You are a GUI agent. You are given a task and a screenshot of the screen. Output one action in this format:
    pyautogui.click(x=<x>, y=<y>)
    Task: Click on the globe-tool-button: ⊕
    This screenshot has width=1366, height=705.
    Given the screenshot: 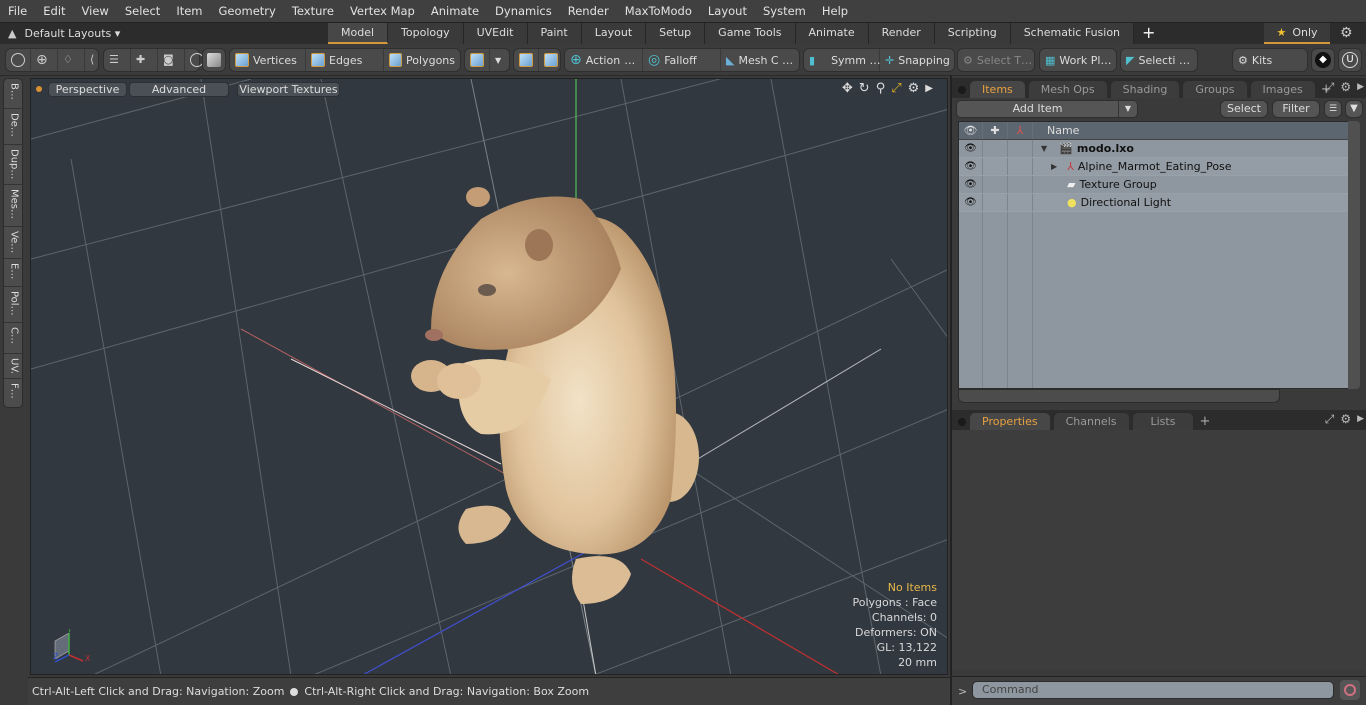 What is the action you would take?
    pyautogui.click(x=44, y=60)
    